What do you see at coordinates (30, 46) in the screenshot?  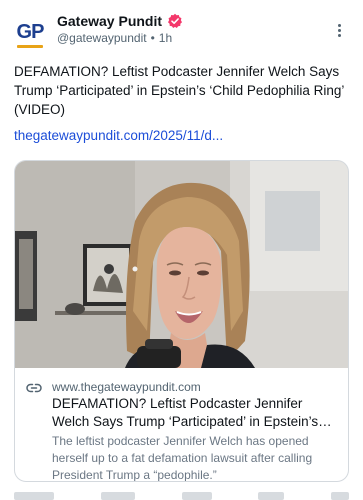 I see `avatar-accent-bar` at bounding box center [30, 46].